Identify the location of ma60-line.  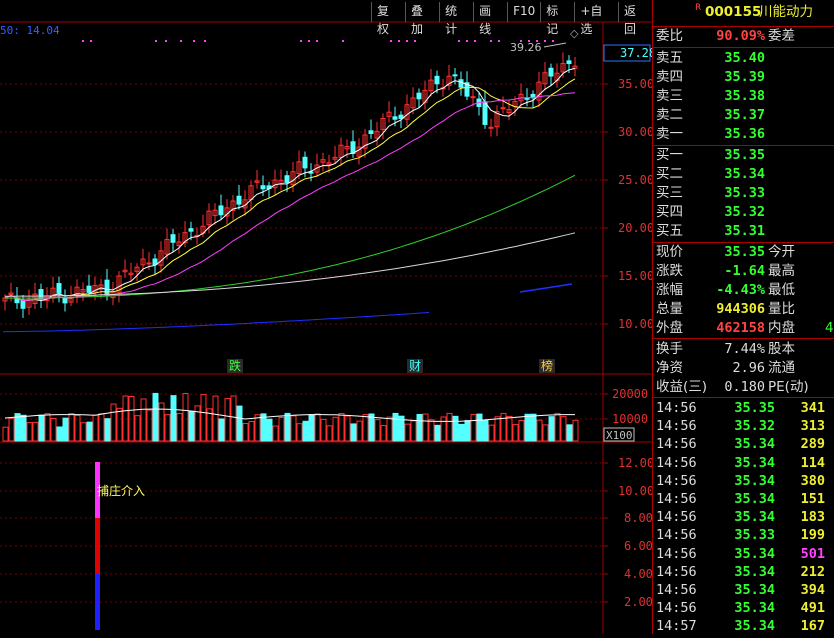
(290, 236).